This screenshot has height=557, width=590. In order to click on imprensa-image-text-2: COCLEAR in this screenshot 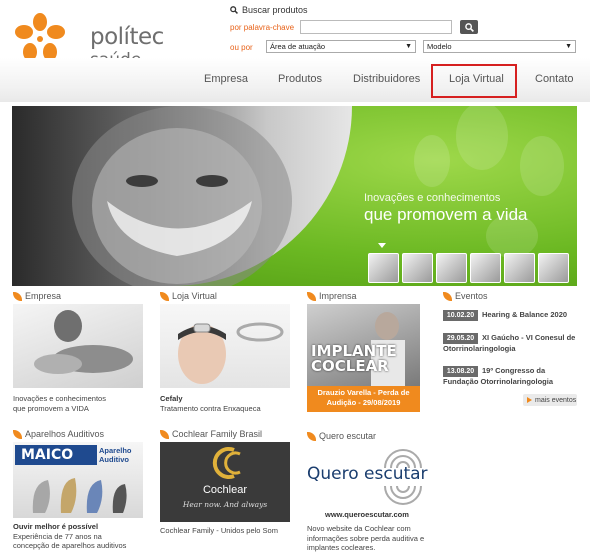, I will do `click(350, 366)`.